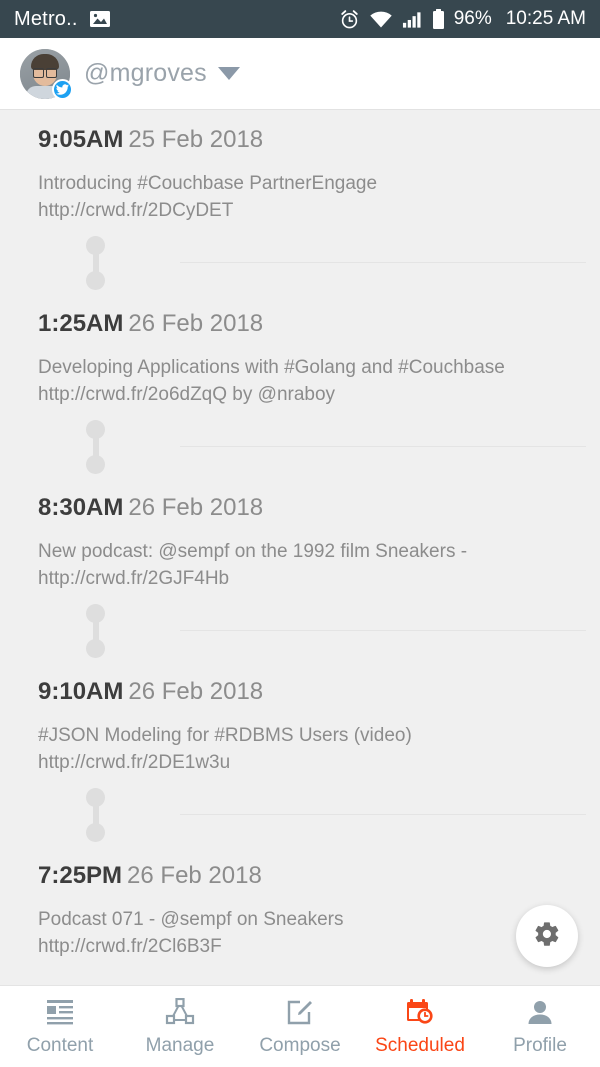 Image resolution: width=600 pixels, height=1067 pixels. What do you see at coordinates (309, 508) in the screenshot?
I see `post-timestamp: 8:30AM 26 Feb 2018` at bounding box center [309, 508].